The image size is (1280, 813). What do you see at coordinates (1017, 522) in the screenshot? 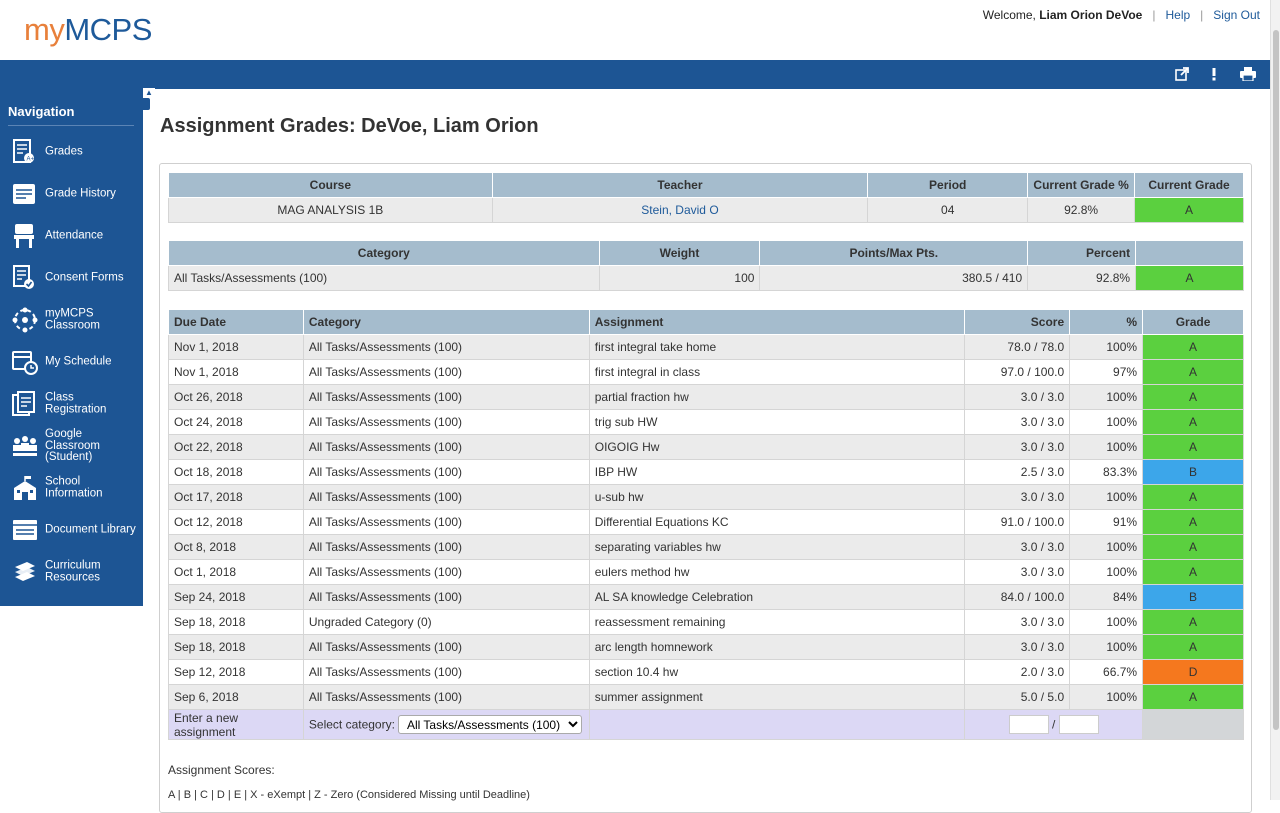
I see `score-cell: 91.0 / 100.0` at bounding box center [1017, 522].